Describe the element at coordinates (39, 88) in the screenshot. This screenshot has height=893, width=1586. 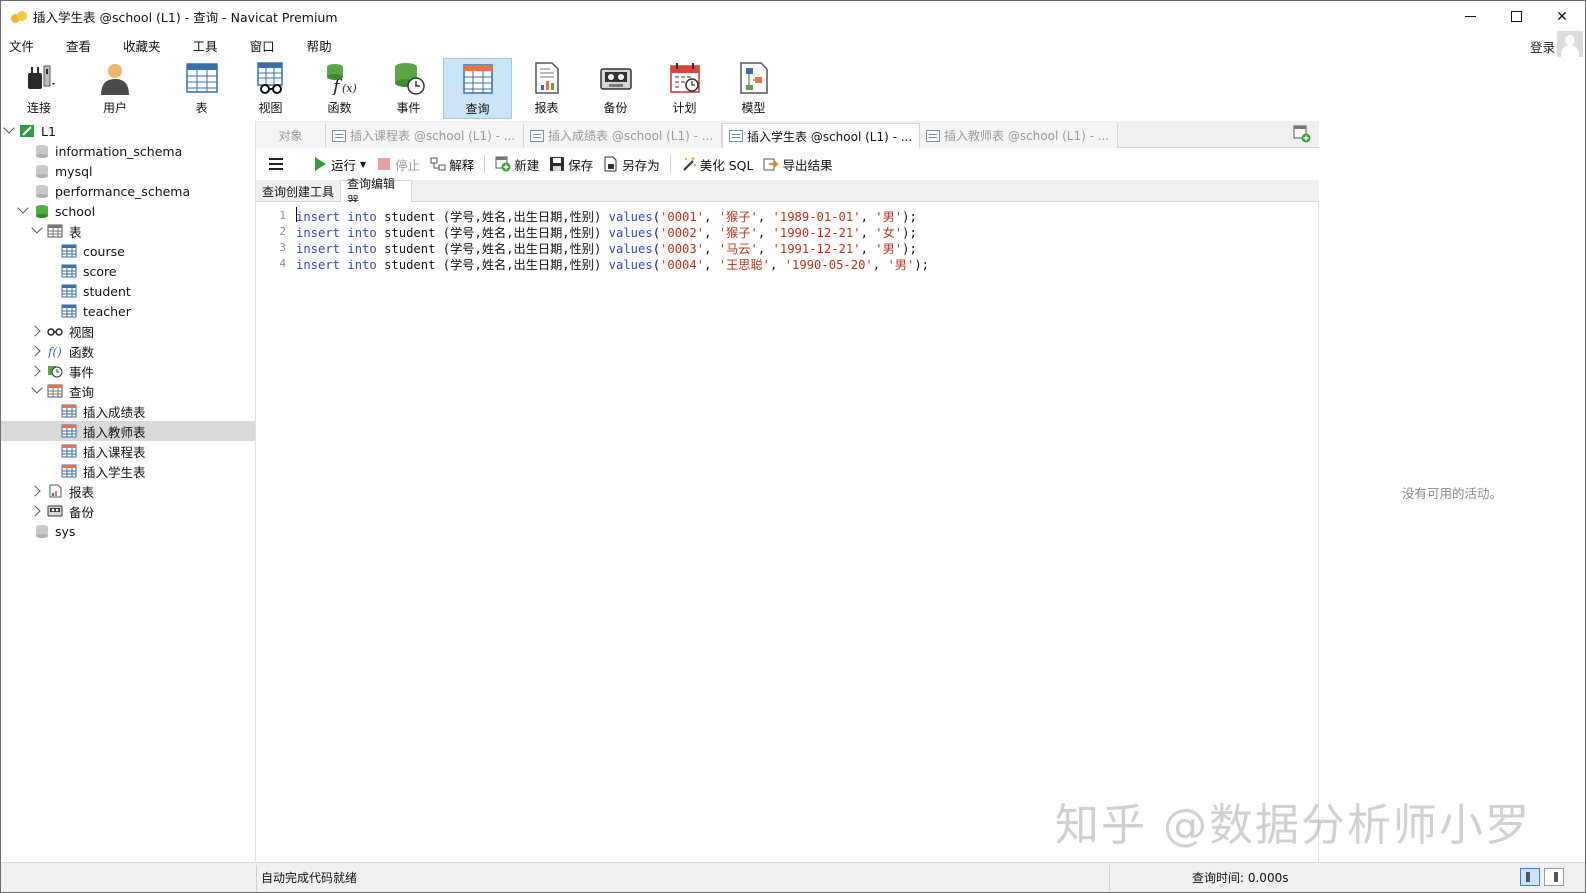
I see `toolbar-connect-button: 连接` at that location.